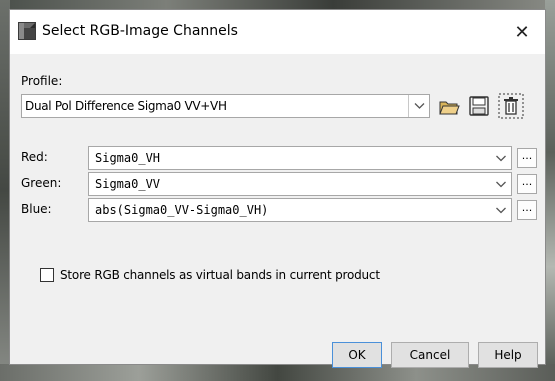 The height and width of the screenshot is (381, 555). What do you see at coordinates (357, 355) in the screenshot?
I see `ok-button: OK` at bounding box center [357, 355].